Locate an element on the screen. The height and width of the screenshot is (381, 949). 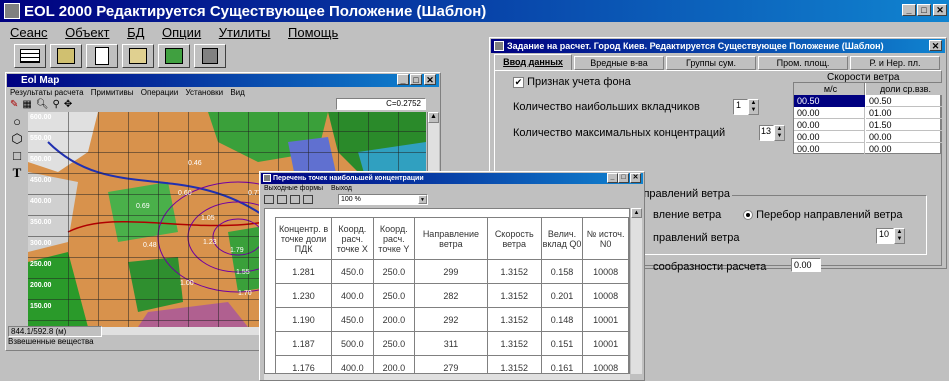
points-maximize-button: □ is located at coordinates (623, 178).